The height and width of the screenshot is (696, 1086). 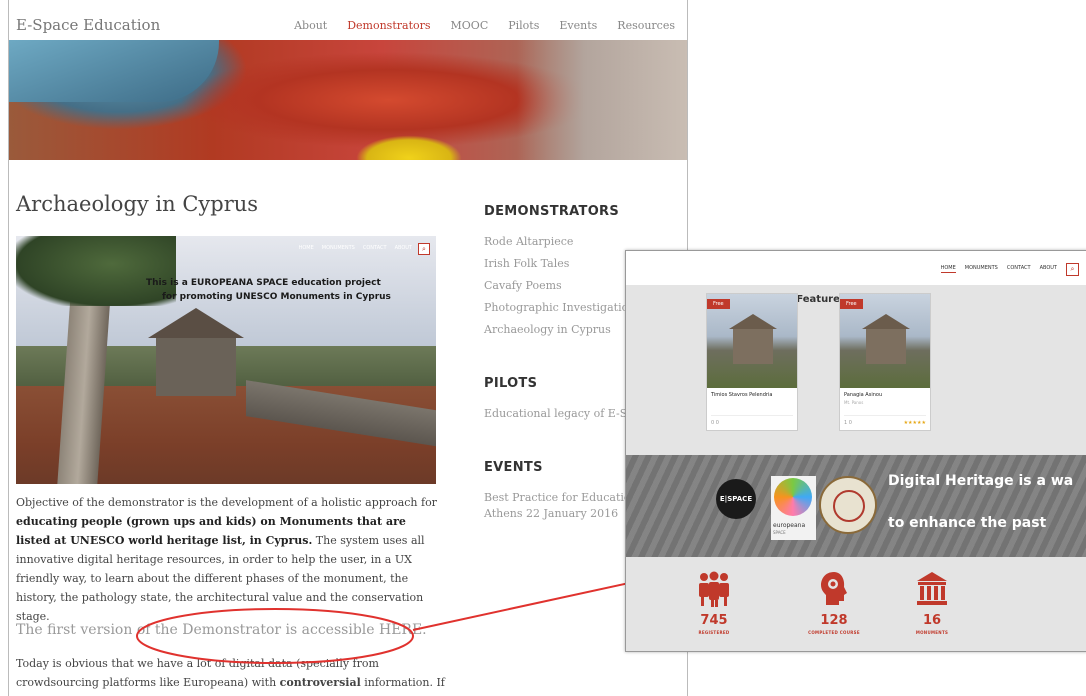 What do you see at coordinates (470, 25) in the screenshot?
I see `nav-mooc: MOOC` at bounding box center [470, 25].